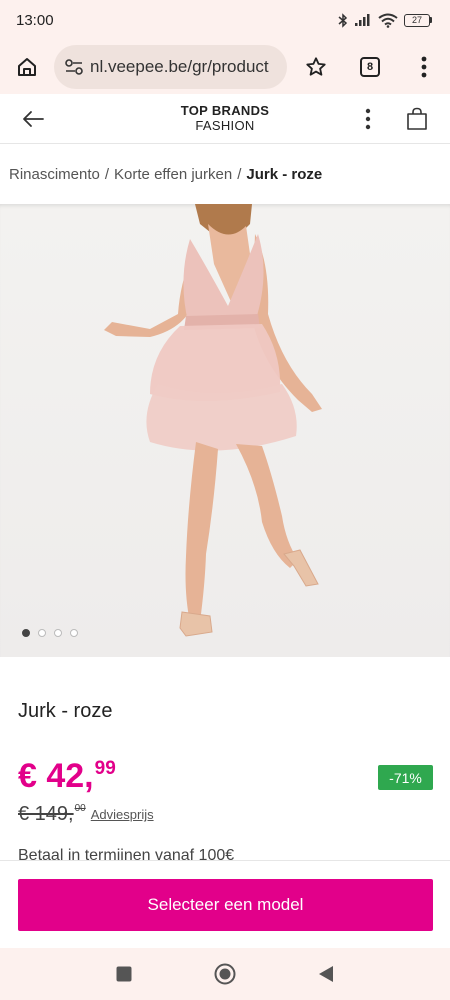  I want to click on old-price-cents: 00, so click(80, 808).